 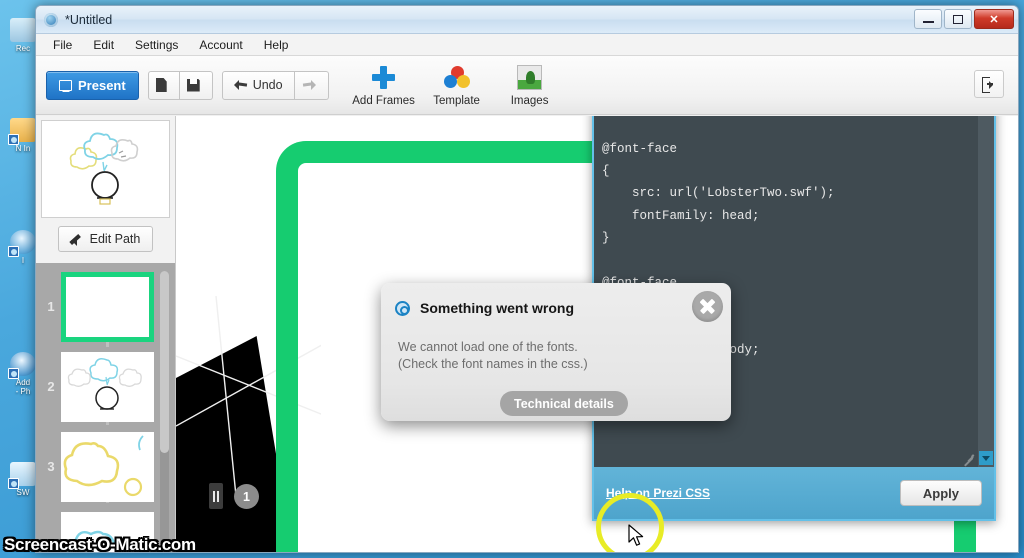 I want to click on scrollbar-thumb, so click(x=164, y=362).